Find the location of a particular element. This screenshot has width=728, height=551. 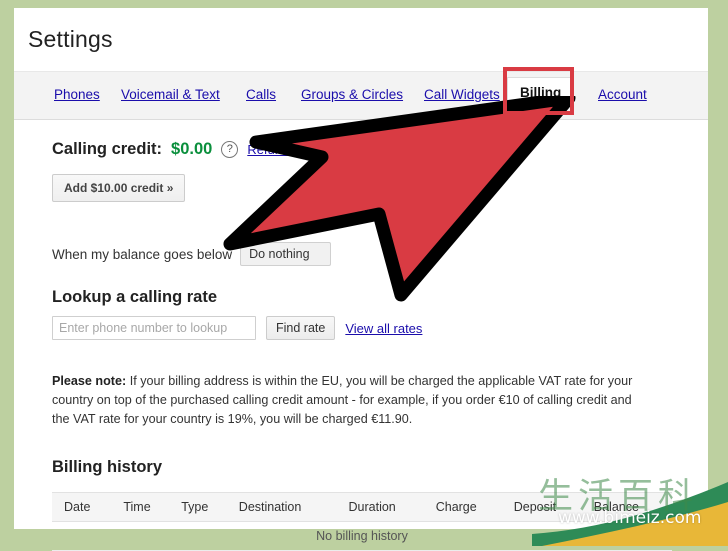

billing-history-heading: Billing history is located at coordinates (107, 467).